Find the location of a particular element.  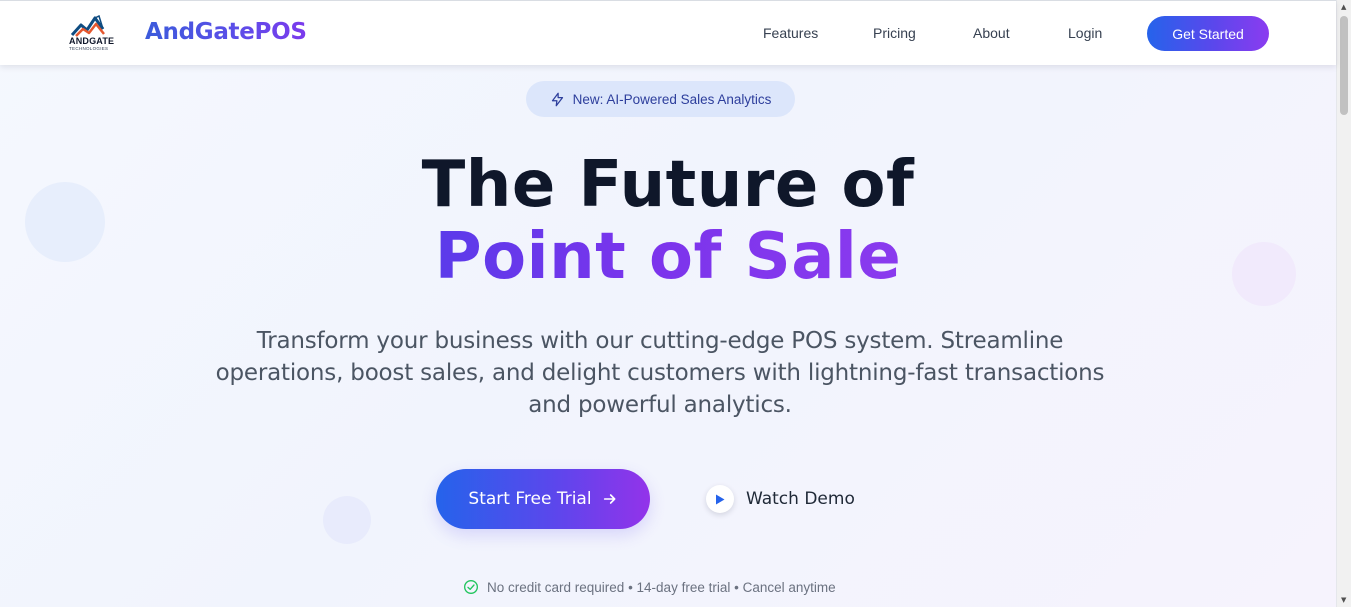

nav-login: Login is located at coordinates (1085, 33).